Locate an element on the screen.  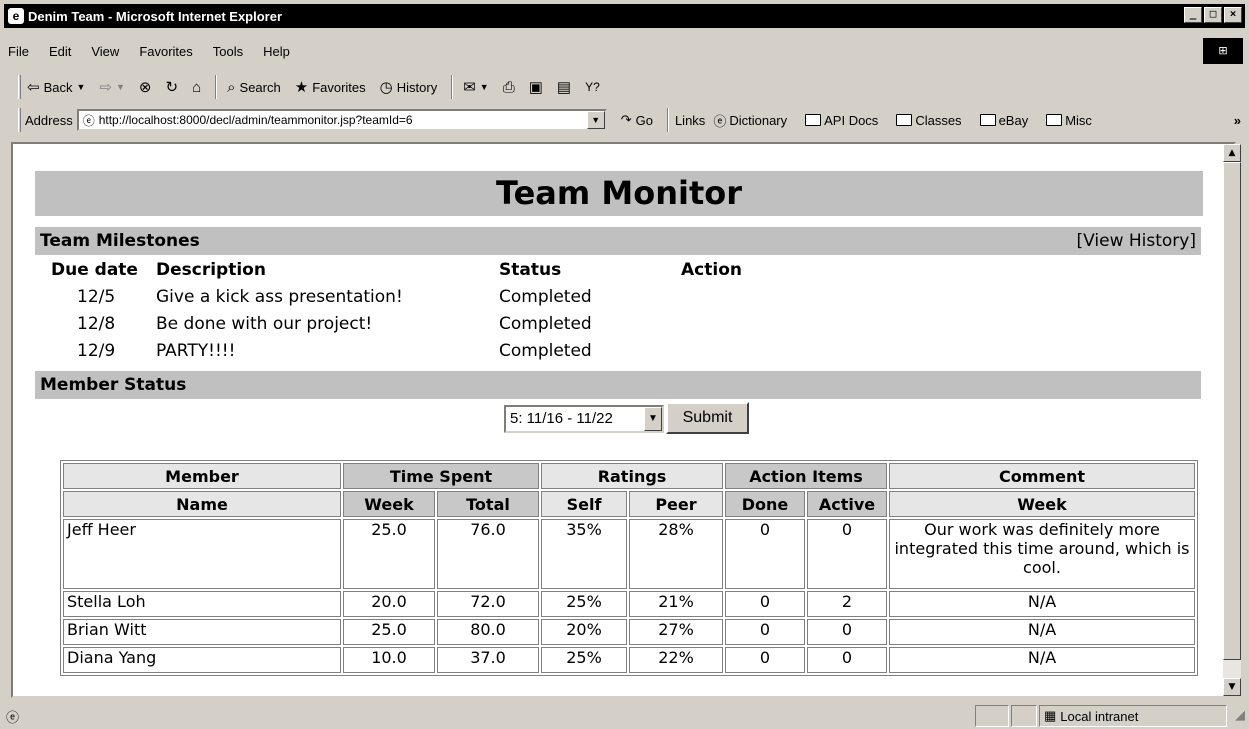
cell-name: Jeff Heer is located at coordinates (202, 554).